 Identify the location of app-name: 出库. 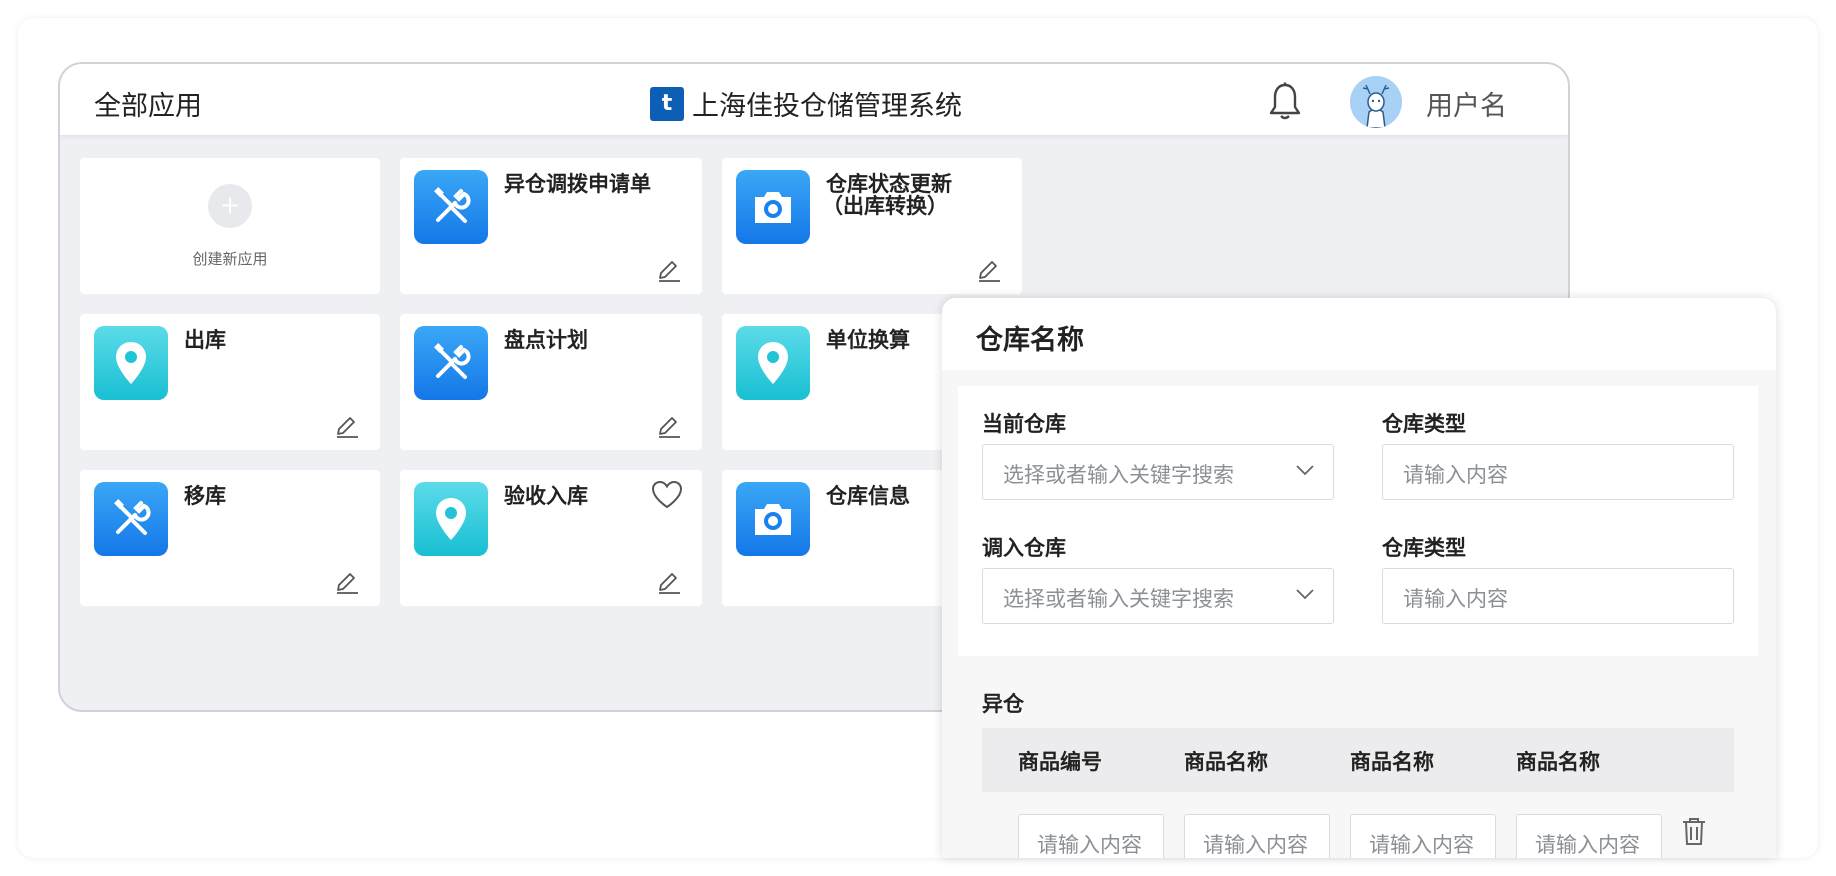
(205, 340).